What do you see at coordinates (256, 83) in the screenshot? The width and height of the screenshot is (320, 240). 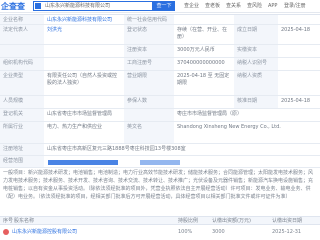 I see `cell-label: 纳税人资质` at bounding box center [256, 83].